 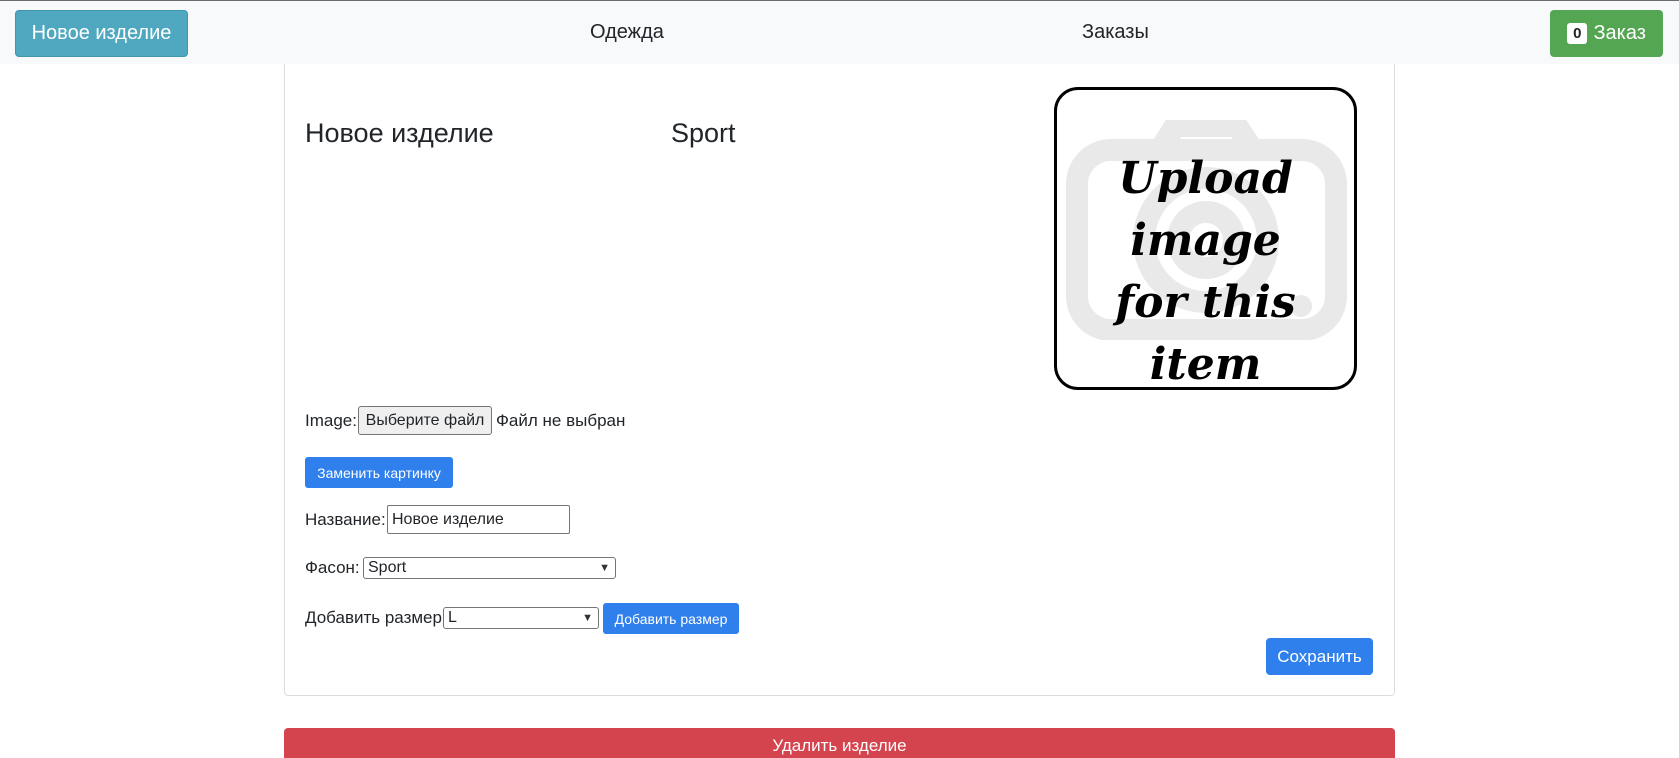 I want to click on replace-image-button: Заменить картинку, so click(x=379, y=472).